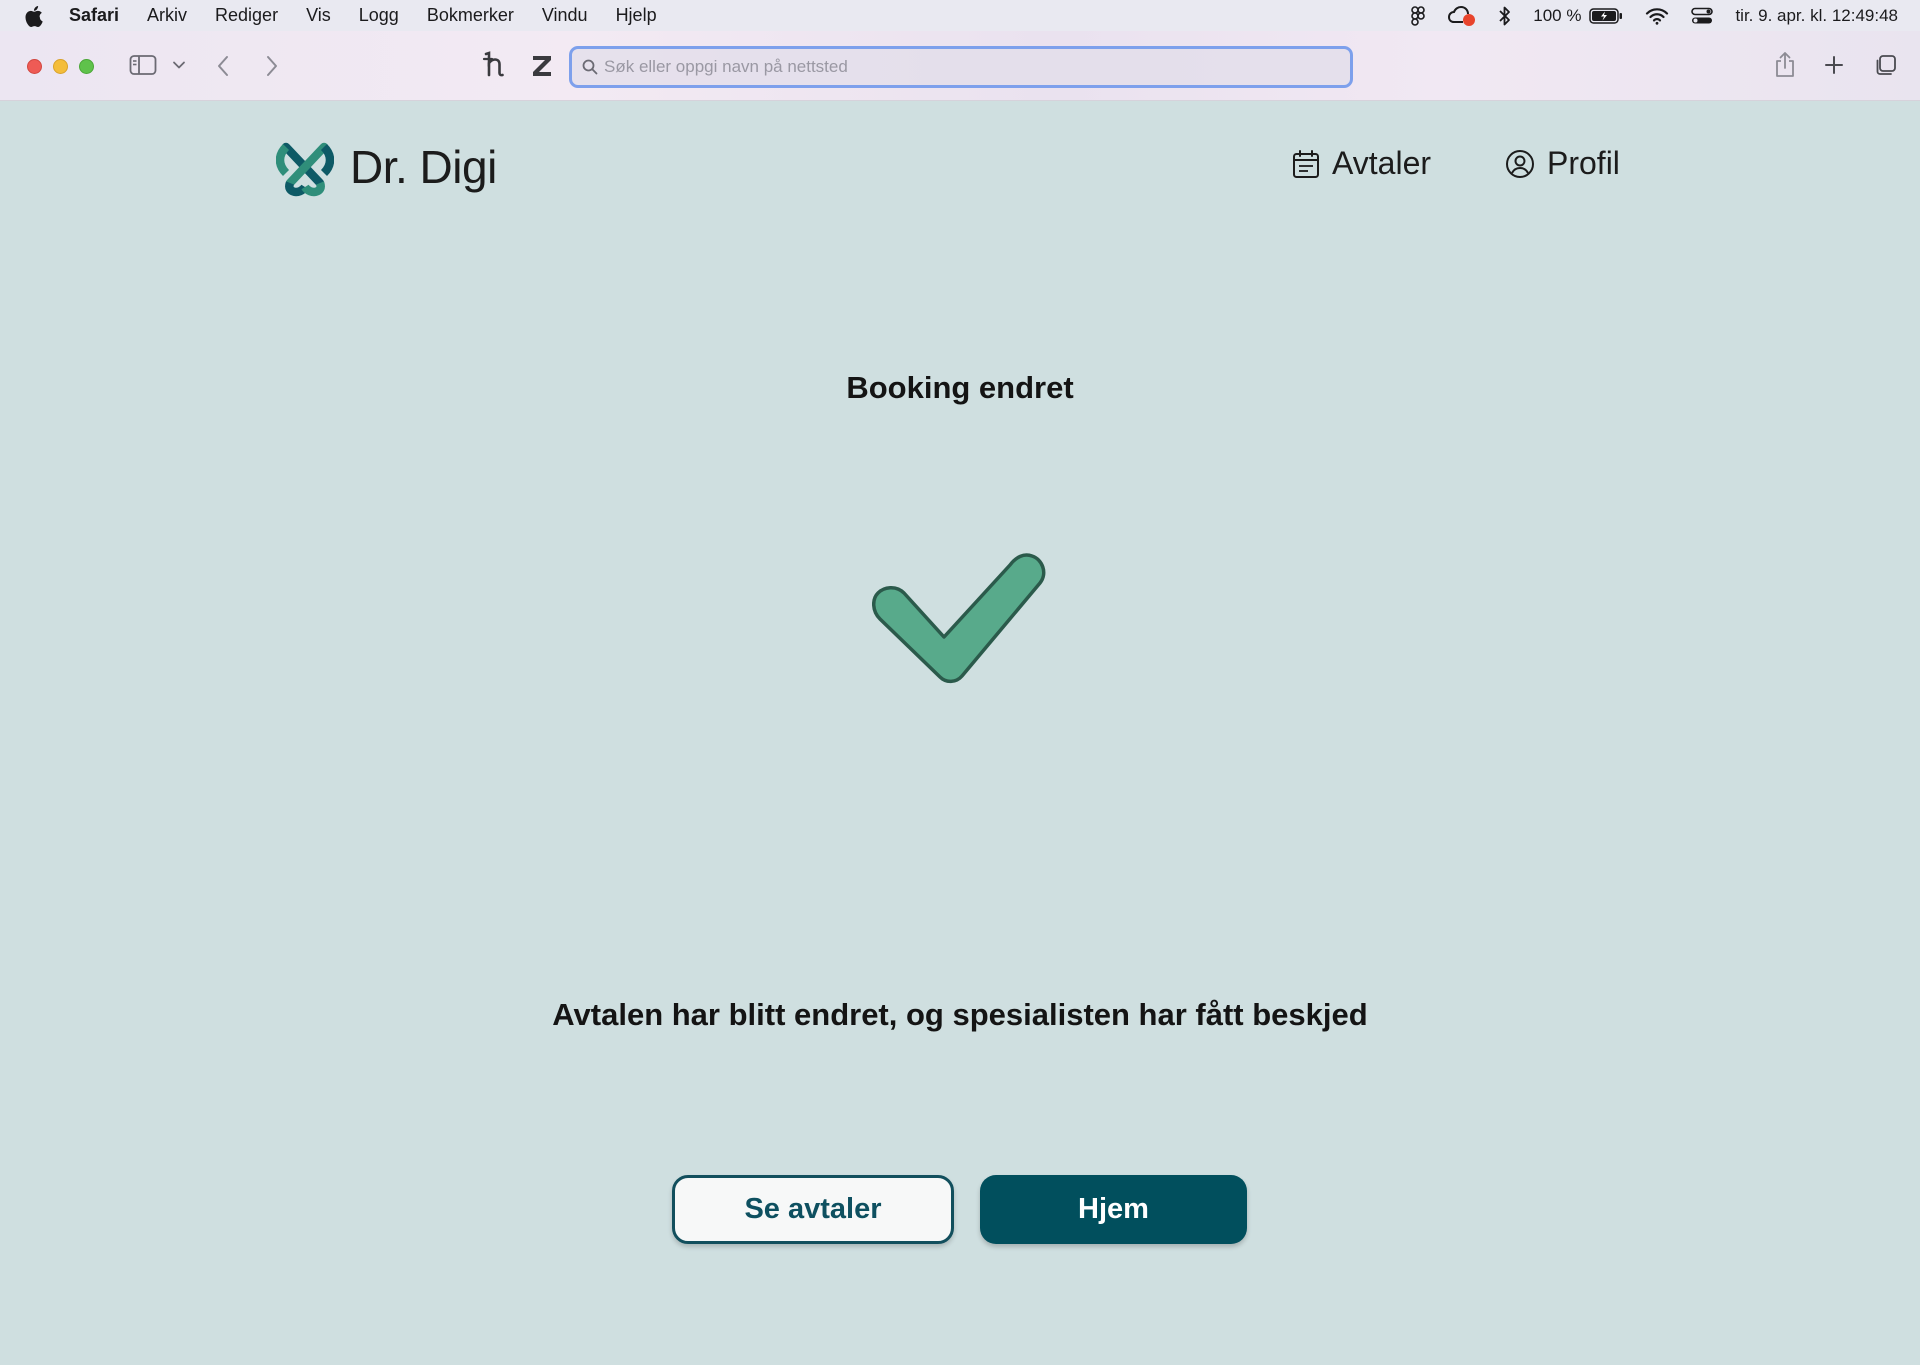 Image resolution: width=1920 pixels, height=1365 pixels. What do you see at coordinates (1520, 164) in the screenshot?
I see `user-icon` at bounding box center [1520, 164].